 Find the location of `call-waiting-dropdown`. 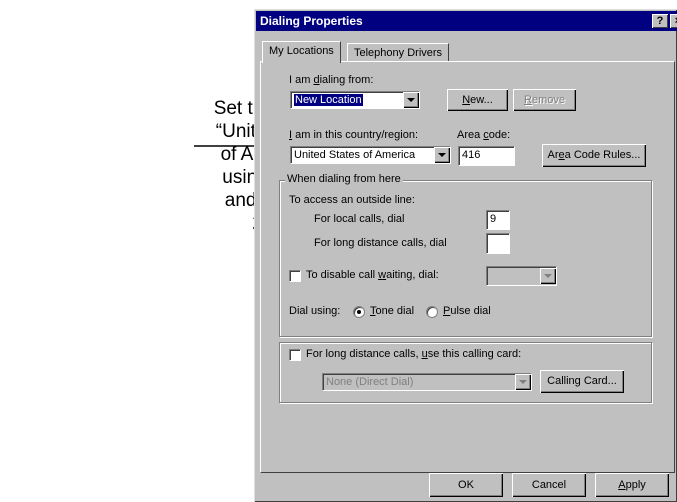

call-waiting-dropdown is located at coordinates (521, 276).